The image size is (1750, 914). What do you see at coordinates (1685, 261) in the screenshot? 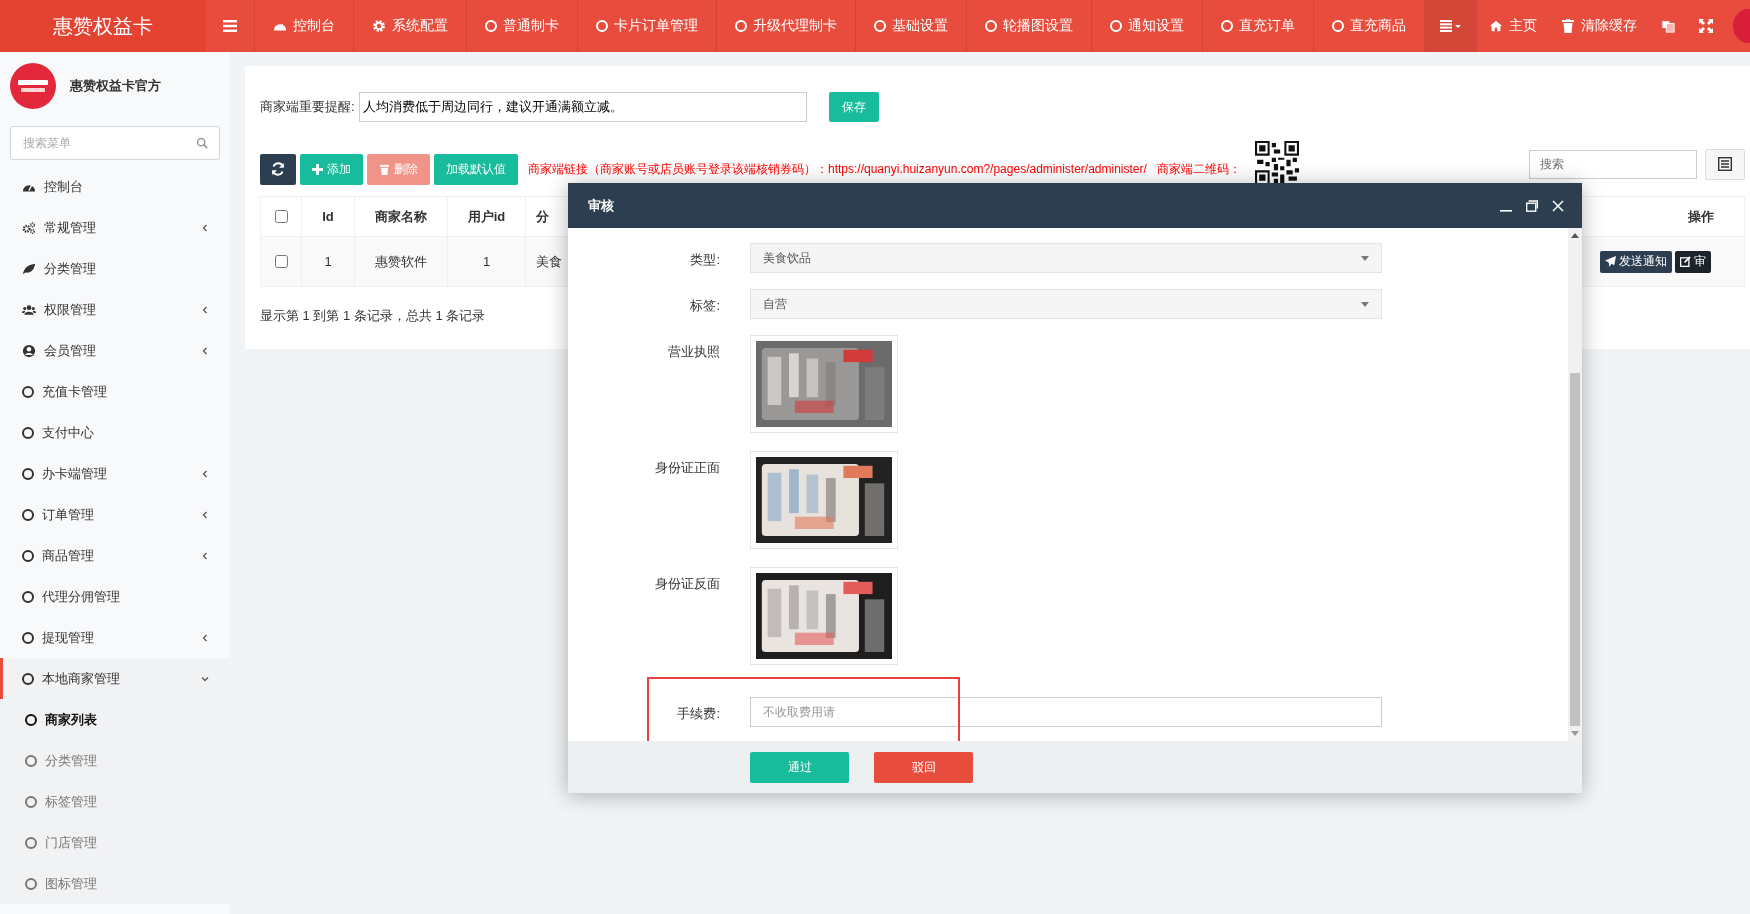
I see `edit-icon` at bounding box center [1685, 261].